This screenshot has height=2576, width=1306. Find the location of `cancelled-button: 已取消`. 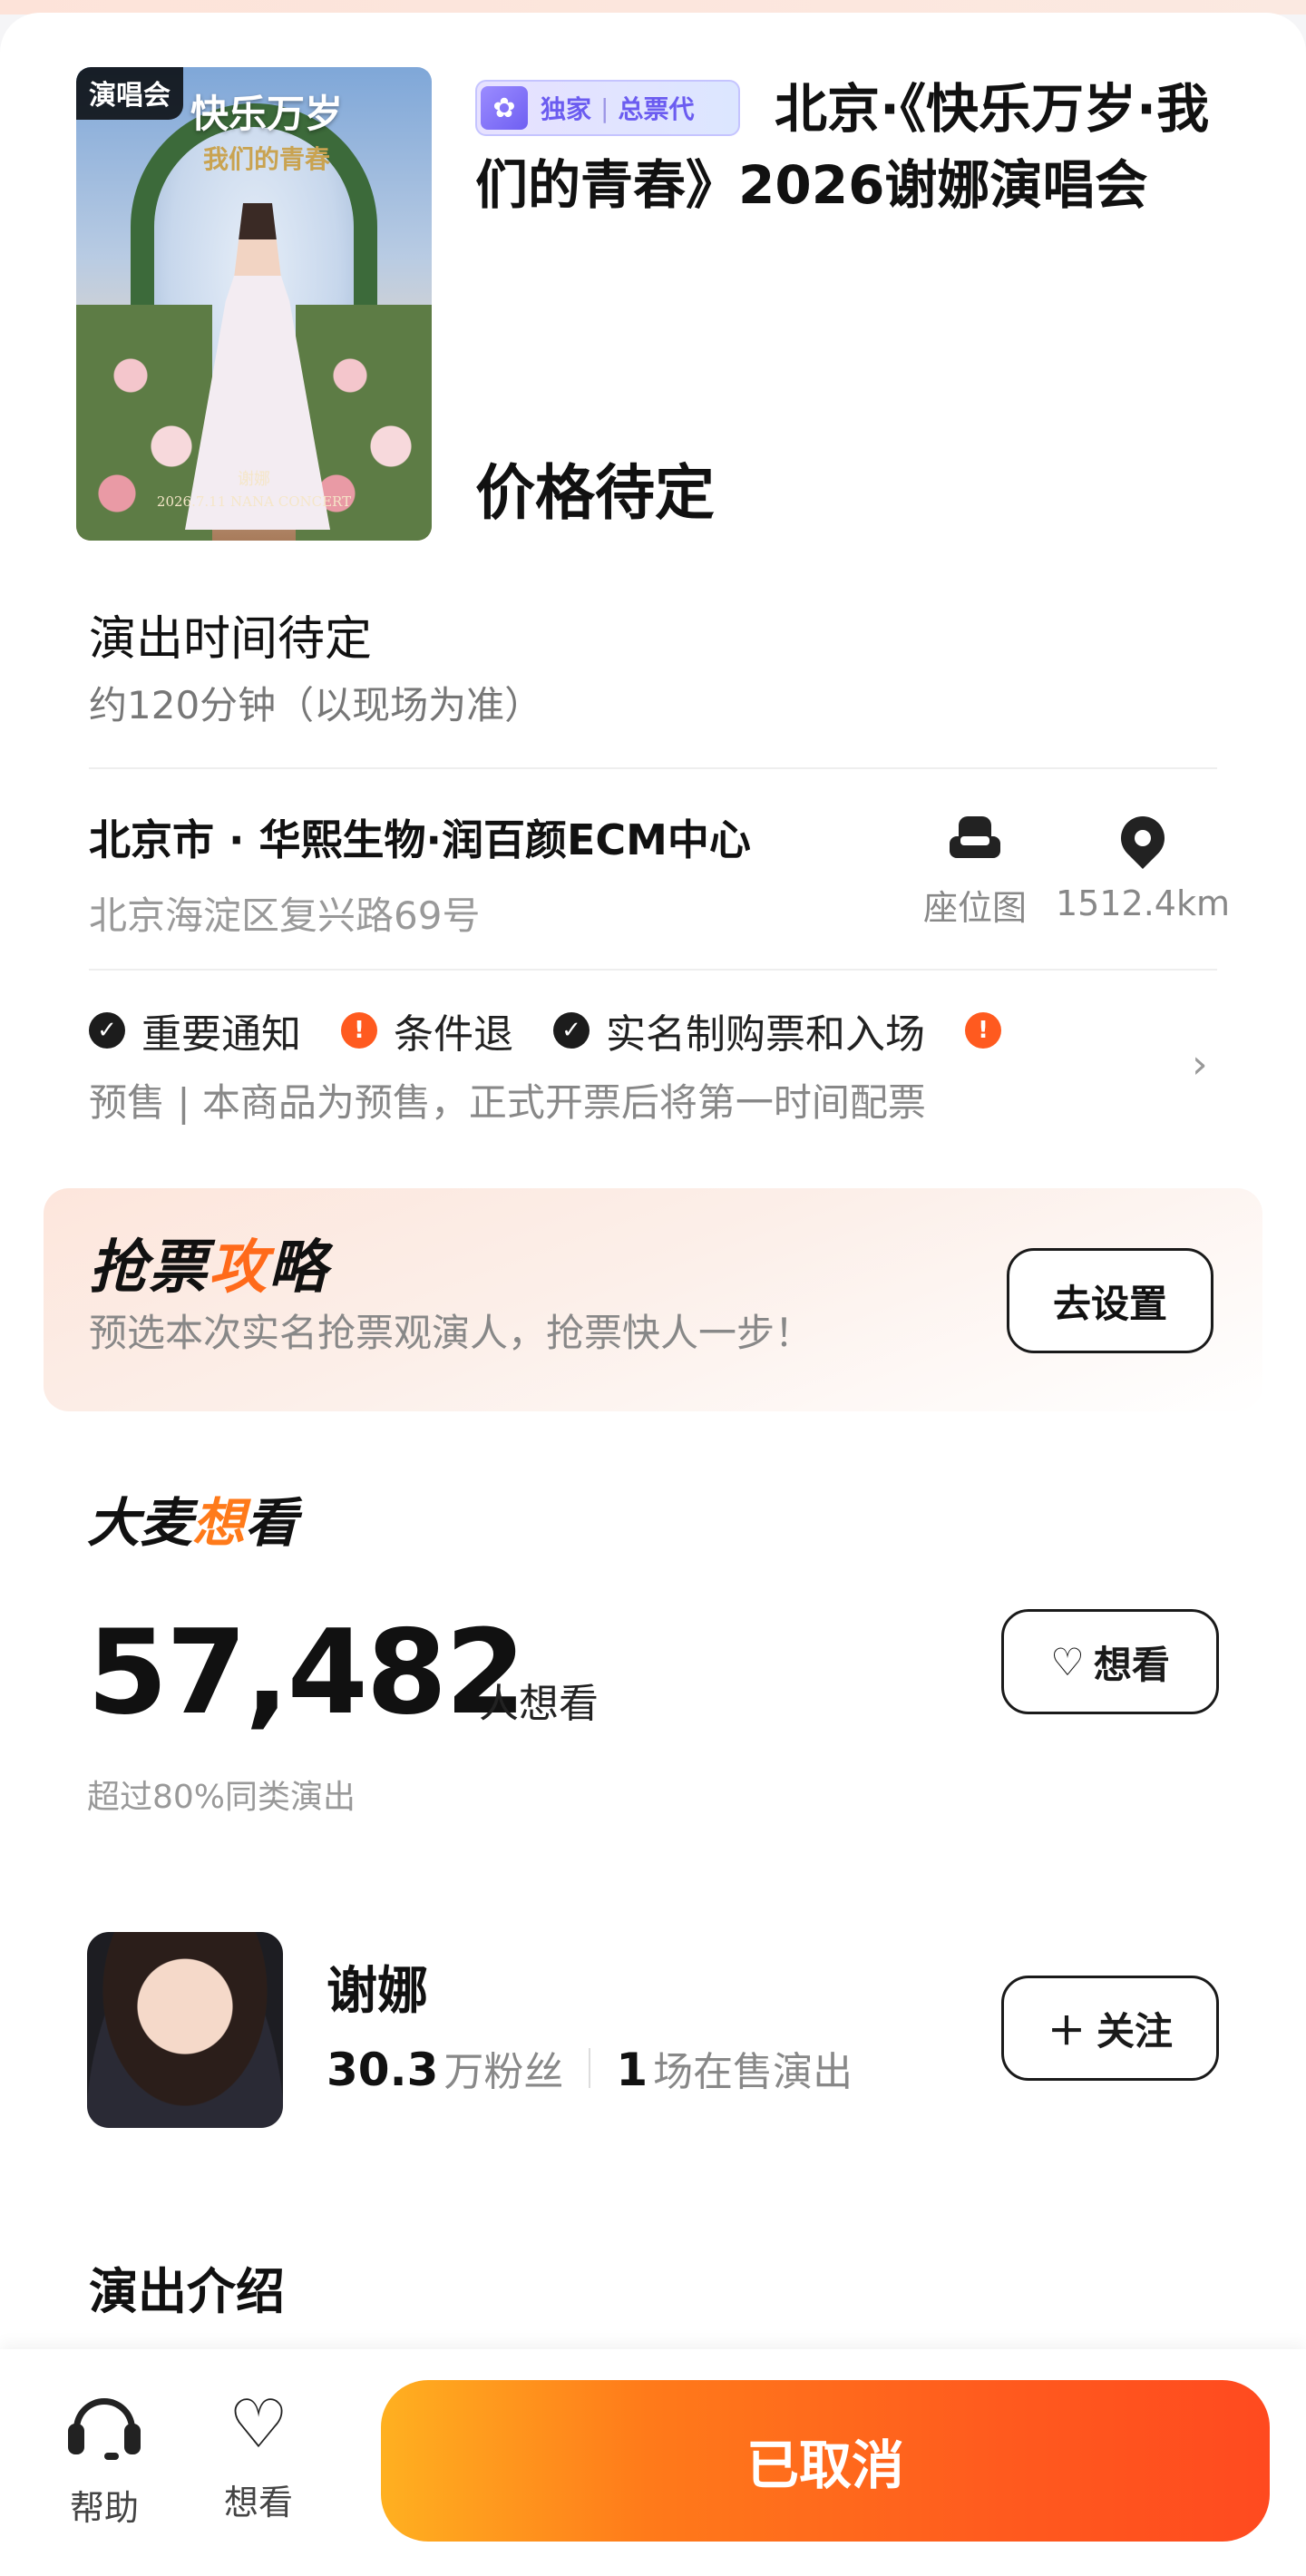

cancelled-button: 已取消 is located at coordinates (825, 2461).